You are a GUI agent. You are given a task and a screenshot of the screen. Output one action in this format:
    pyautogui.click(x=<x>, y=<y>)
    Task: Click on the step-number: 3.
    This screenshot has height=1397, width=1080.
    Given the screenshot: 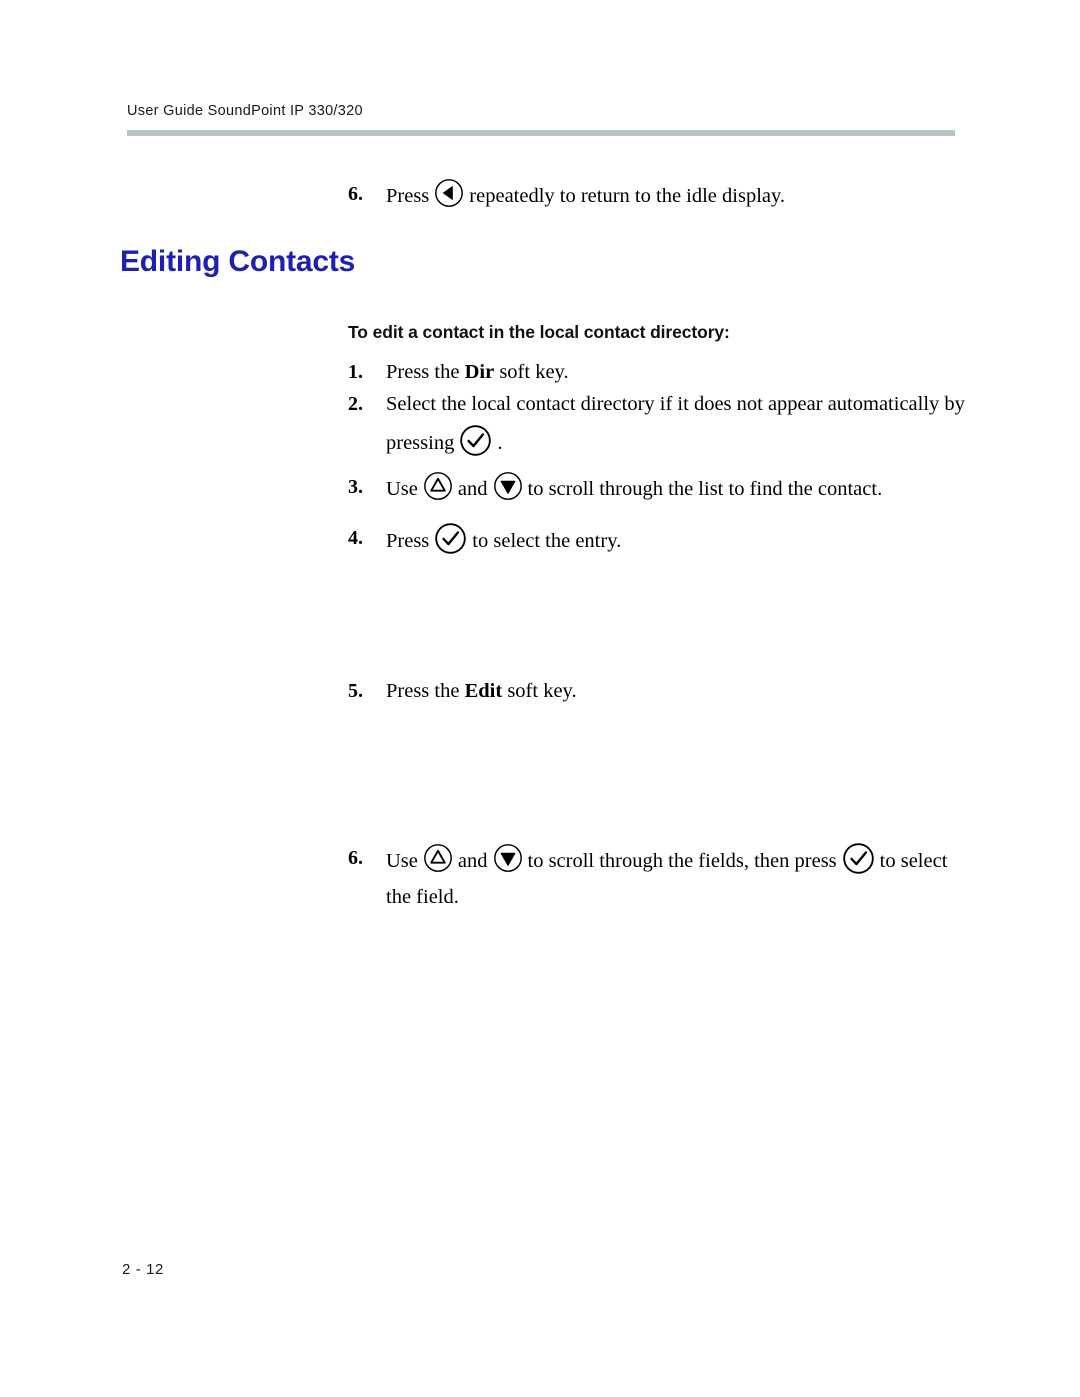 What is the action you would take?
    pyautogui.click(x=355, y=487)
    